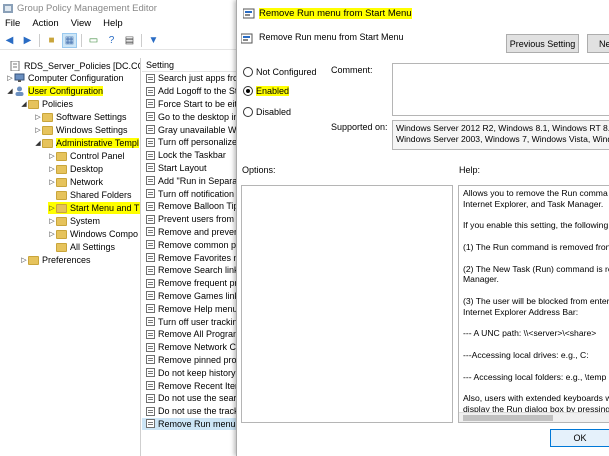  What do you see at coordinates (153, 40) in the screenshot?
I see `filter-icon: ▼` at bounding box center [153, 40].